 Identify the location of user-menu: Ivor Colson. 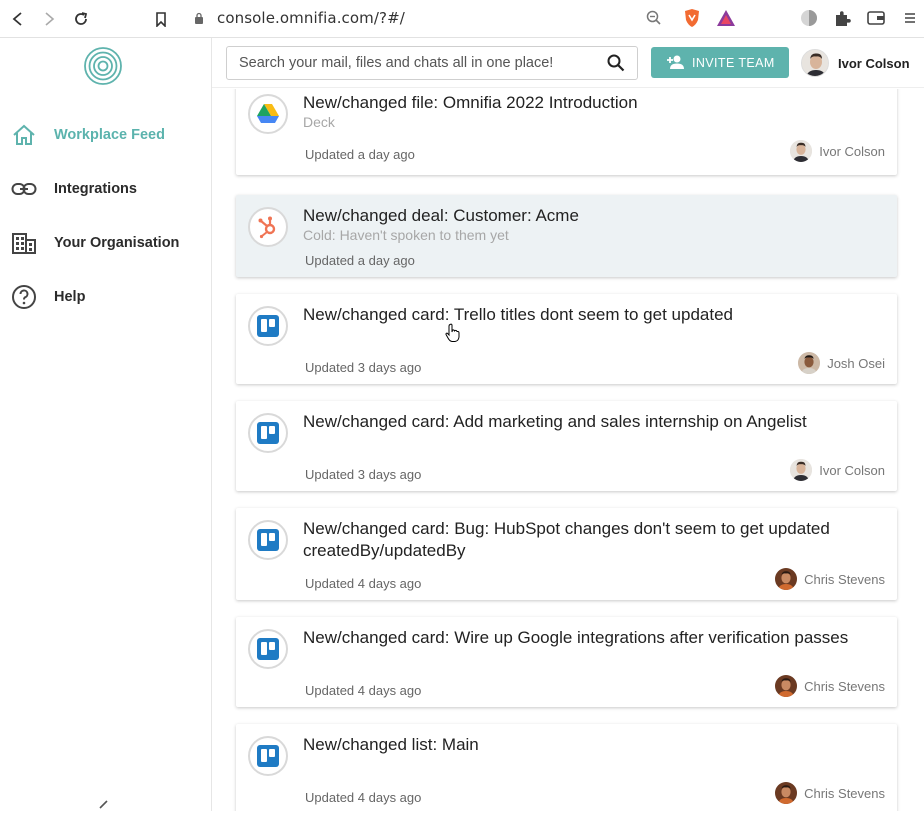
(855, 63).